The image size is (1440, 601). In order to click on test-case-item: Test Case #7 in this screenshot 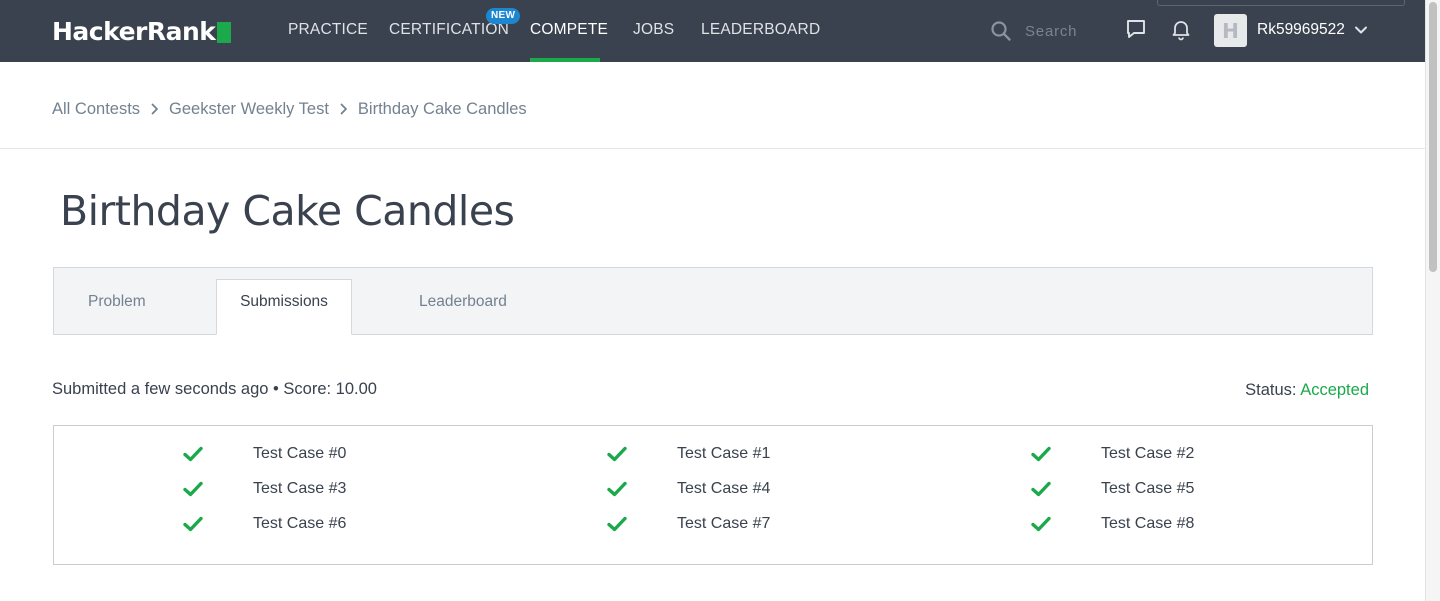, I will do `click(688, 524)`.